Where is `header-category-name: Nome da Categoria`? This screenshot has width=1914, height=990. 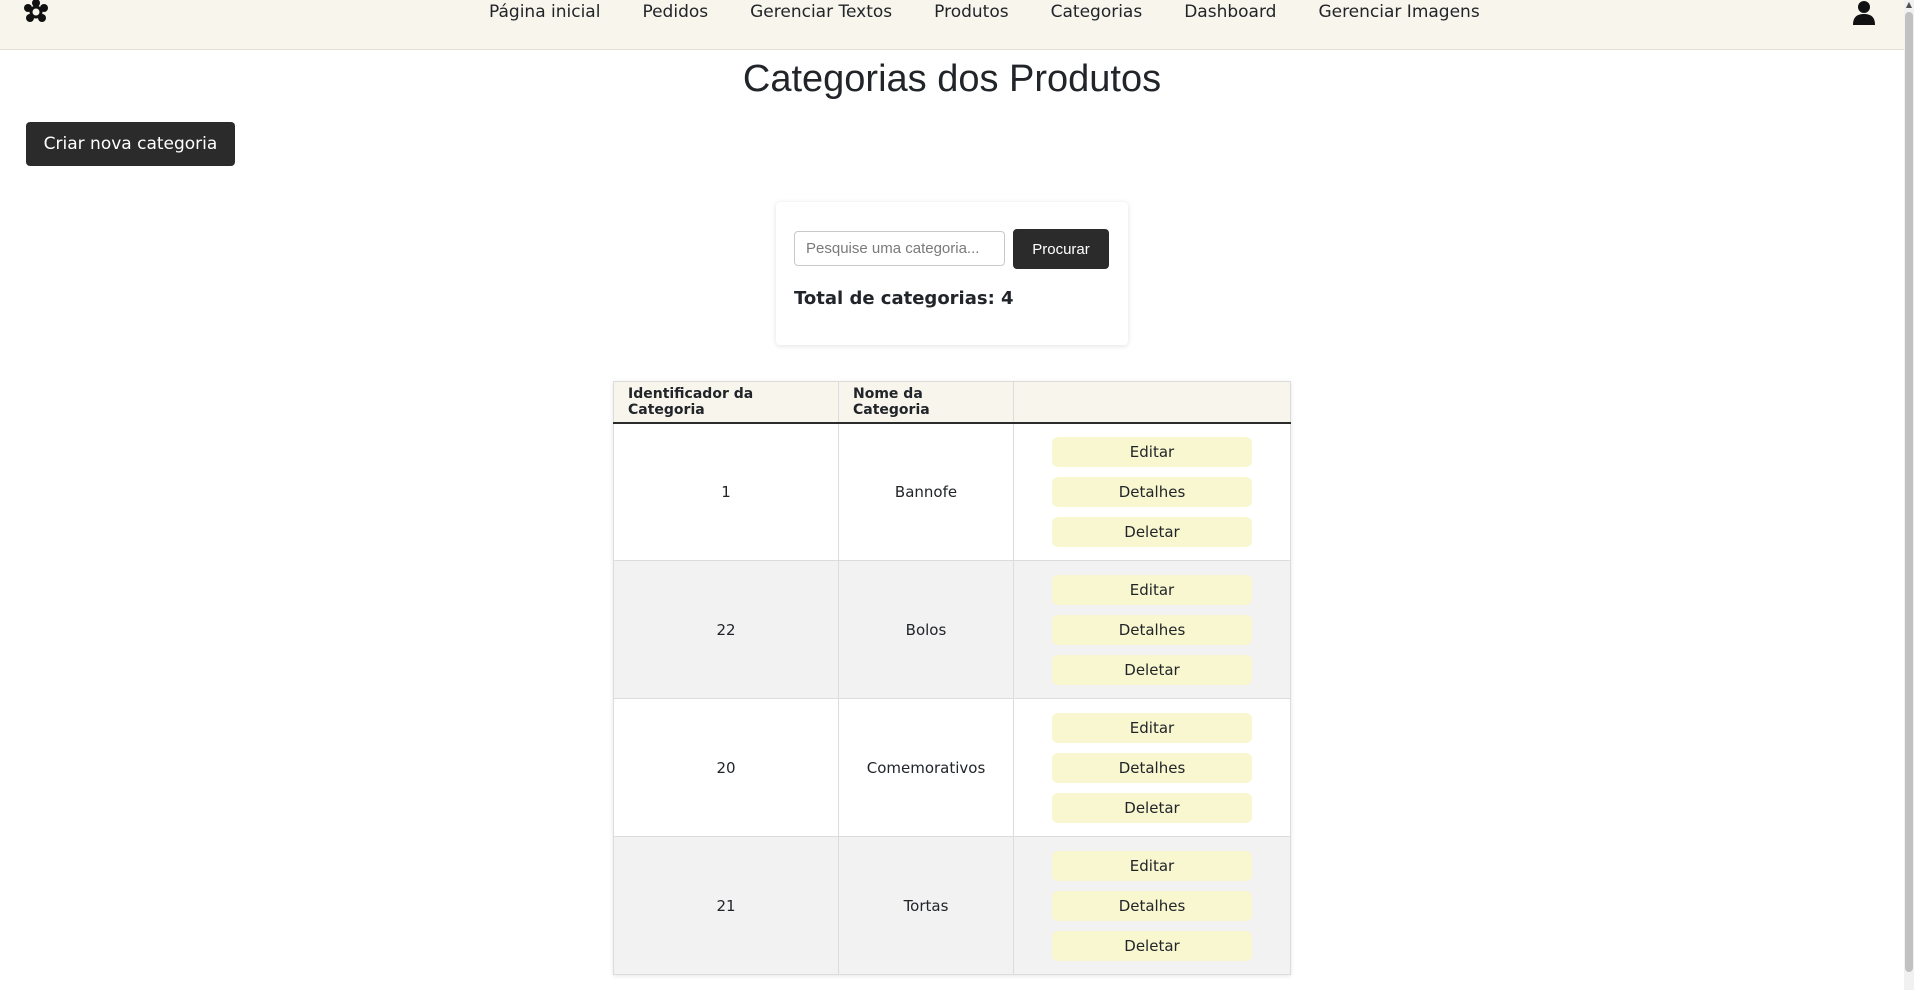 header-category-name: Nome da Categoria is located at coordinates (926, 402).